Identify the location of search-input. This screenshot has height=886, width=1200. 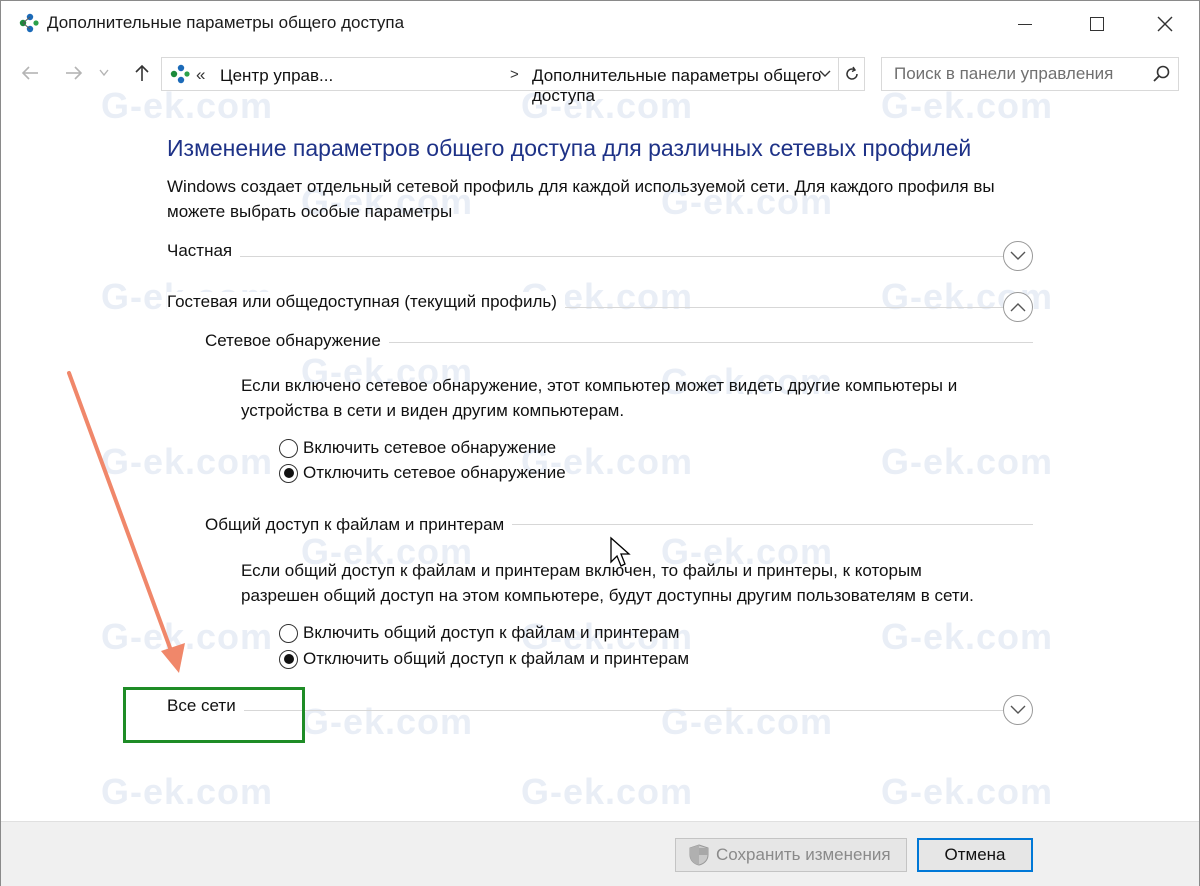
(1012, 74).